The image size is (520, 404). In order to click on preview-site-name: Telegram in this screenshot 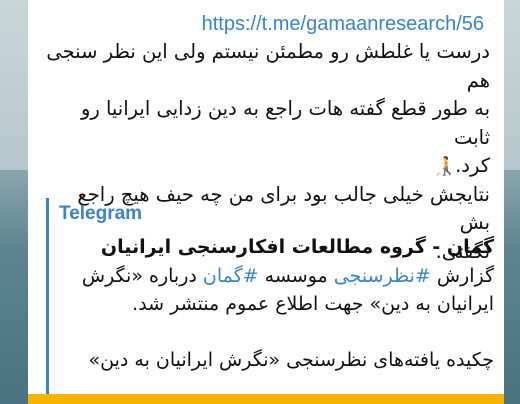, I will do `click(101, 213)`.